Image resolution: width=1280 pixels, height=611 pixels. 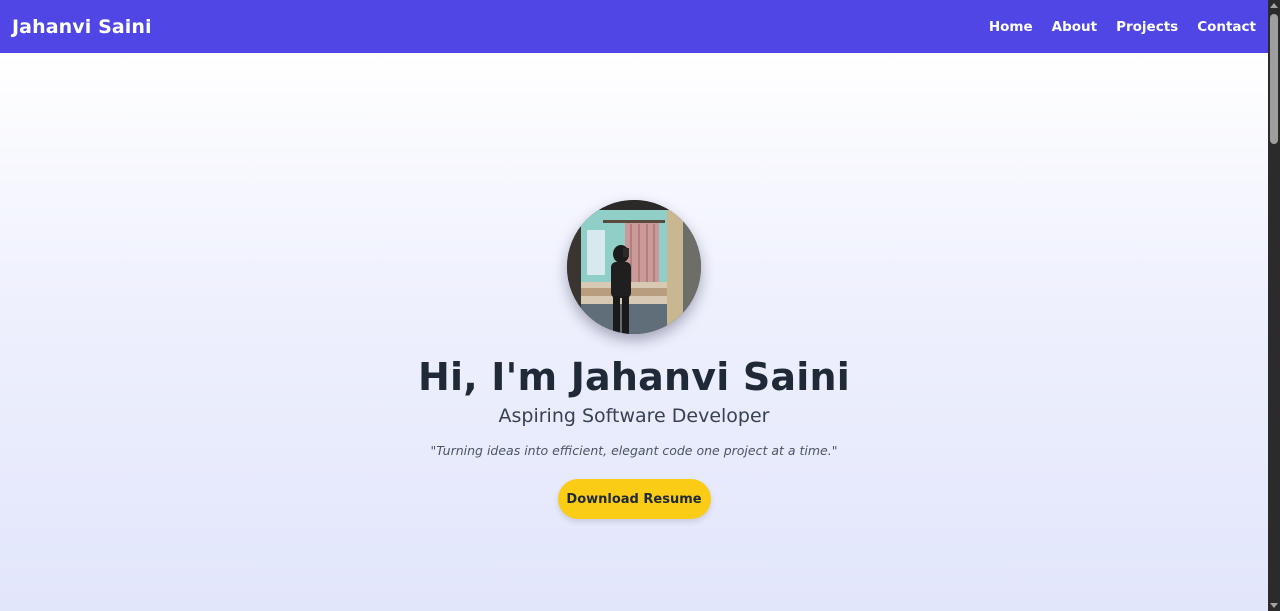 I want to click on nav-link-about: About, so click(x=1074, y=27).